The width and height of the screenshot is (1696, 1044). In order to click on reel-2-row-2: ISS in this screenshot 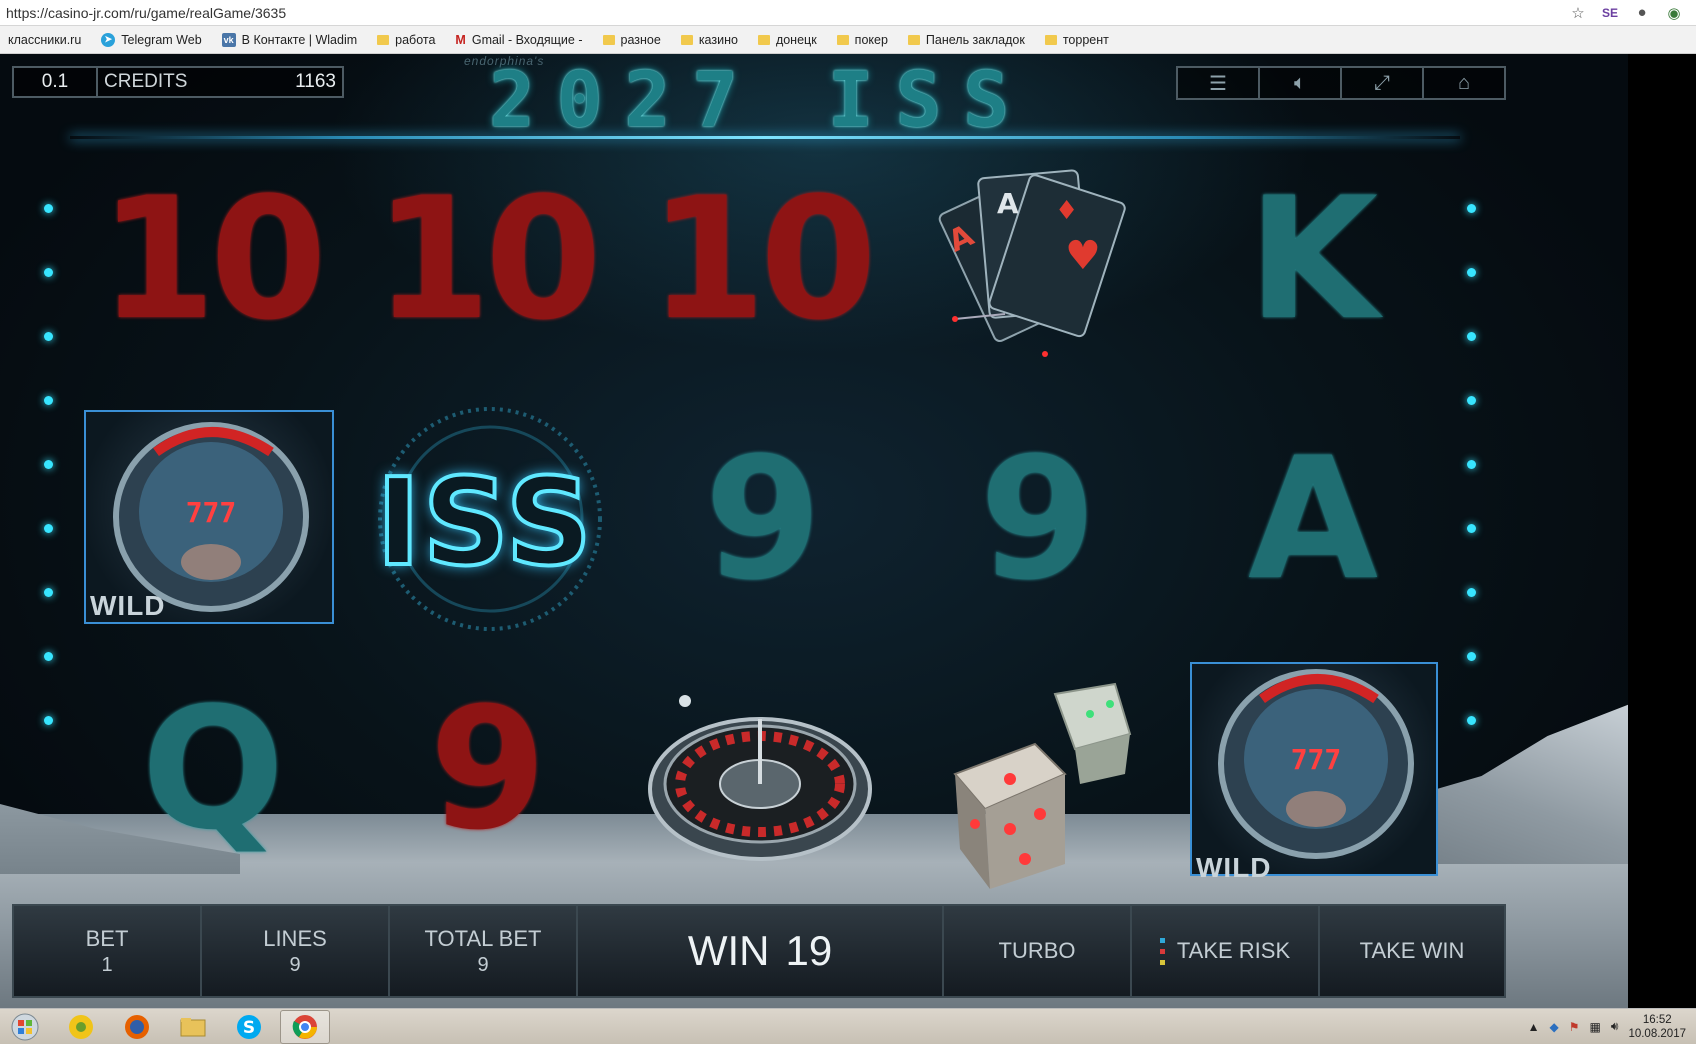, I will do `click(485, 524)`.